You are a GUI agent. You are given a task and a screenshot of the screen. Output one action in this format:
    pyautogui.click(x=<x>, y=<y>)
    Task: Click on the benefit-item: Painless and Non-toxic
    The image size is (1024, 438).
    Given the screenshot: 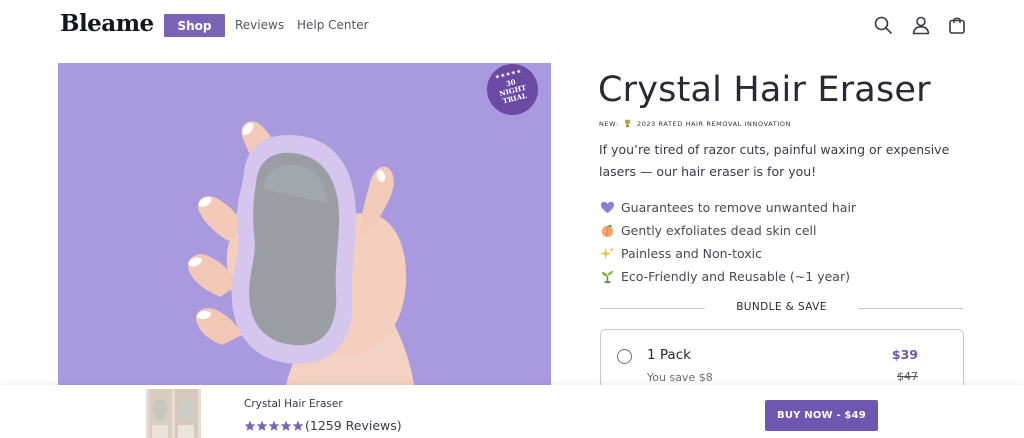 What is the action you would take?
    pyautogui.click(x=727, y=253)
    